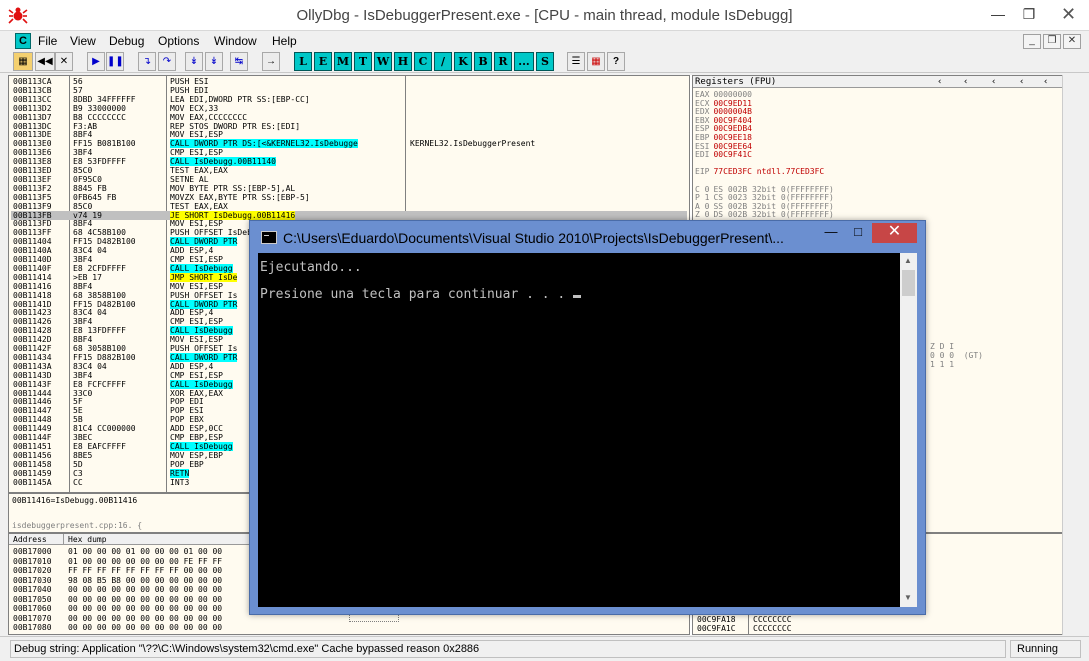 Image resolution: width=1089 pixels, height=661 pixels. I want to click on go-to-icon: →, so click(271, 61).